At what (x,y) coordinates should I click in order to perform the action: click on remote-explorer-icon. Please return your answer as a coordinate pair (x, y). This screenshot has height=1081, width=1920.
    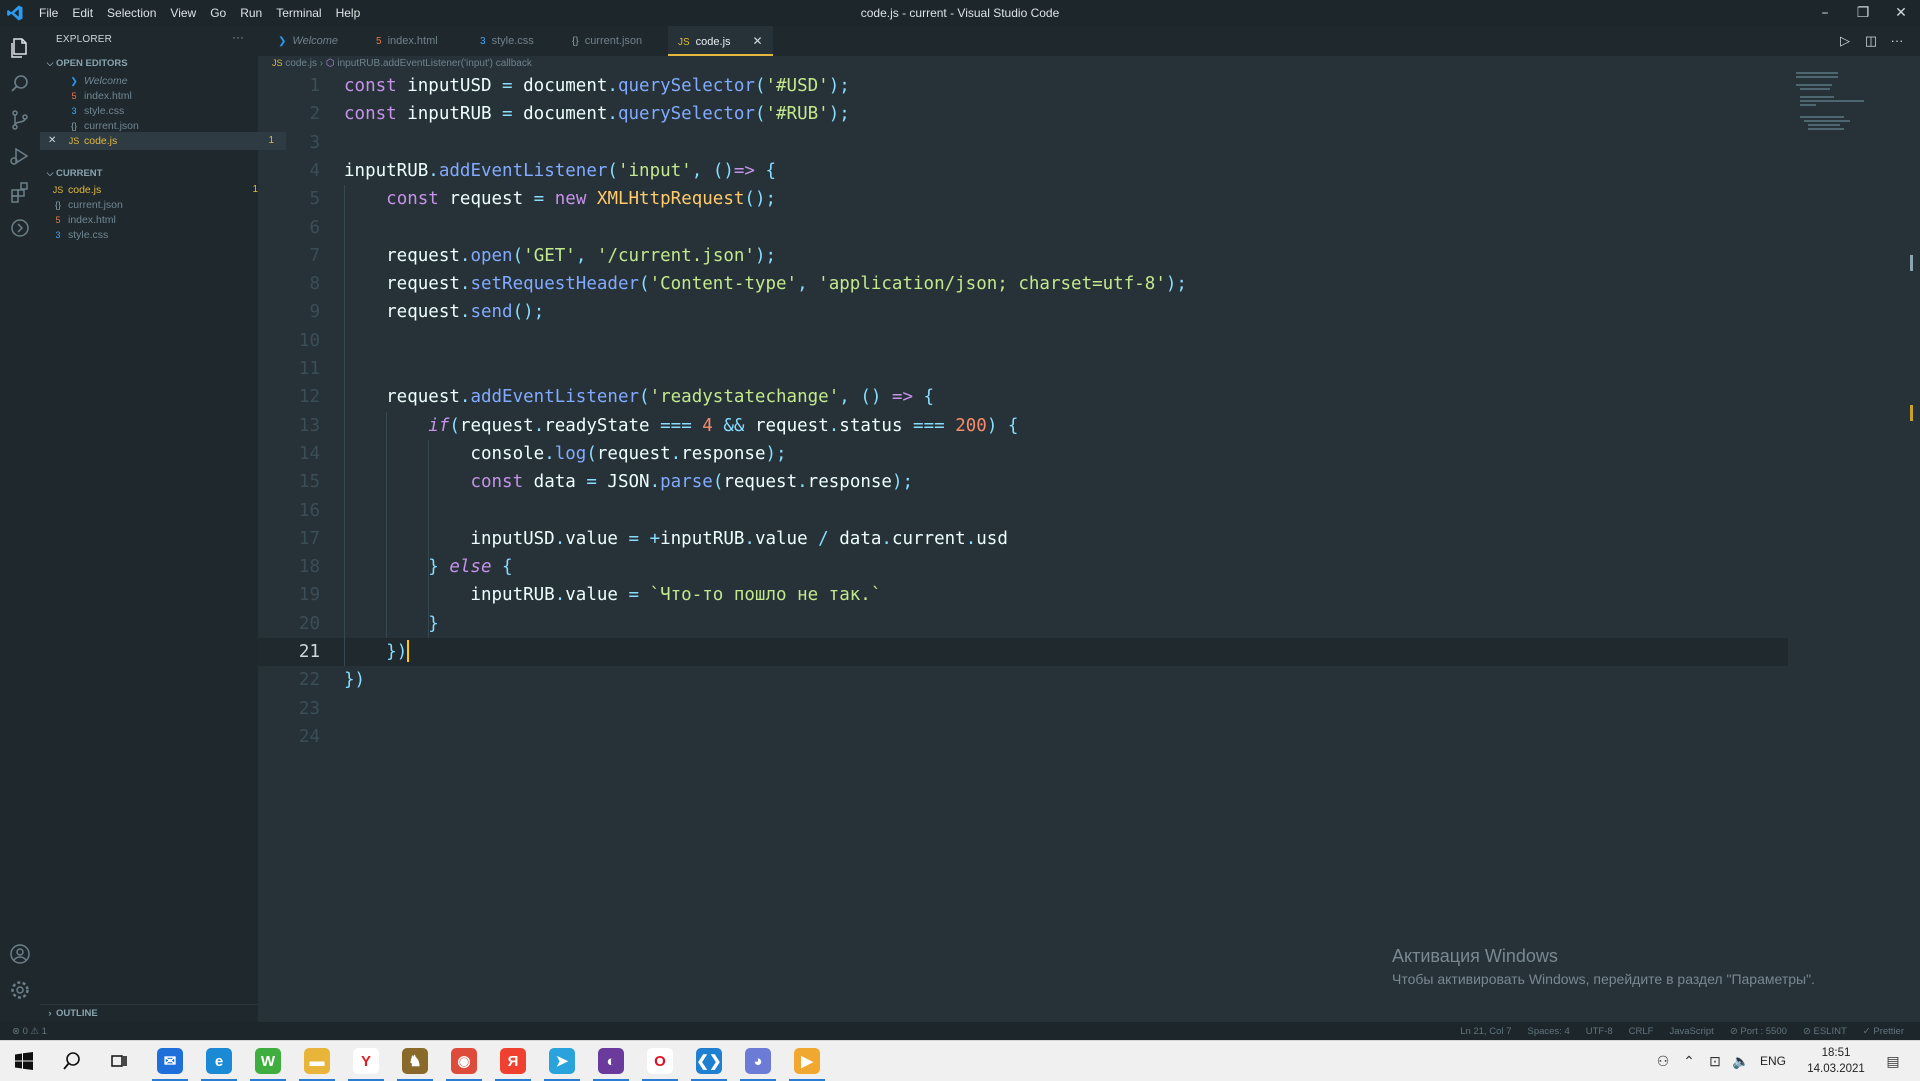
    Looking at the image, I should click on (20, 228).